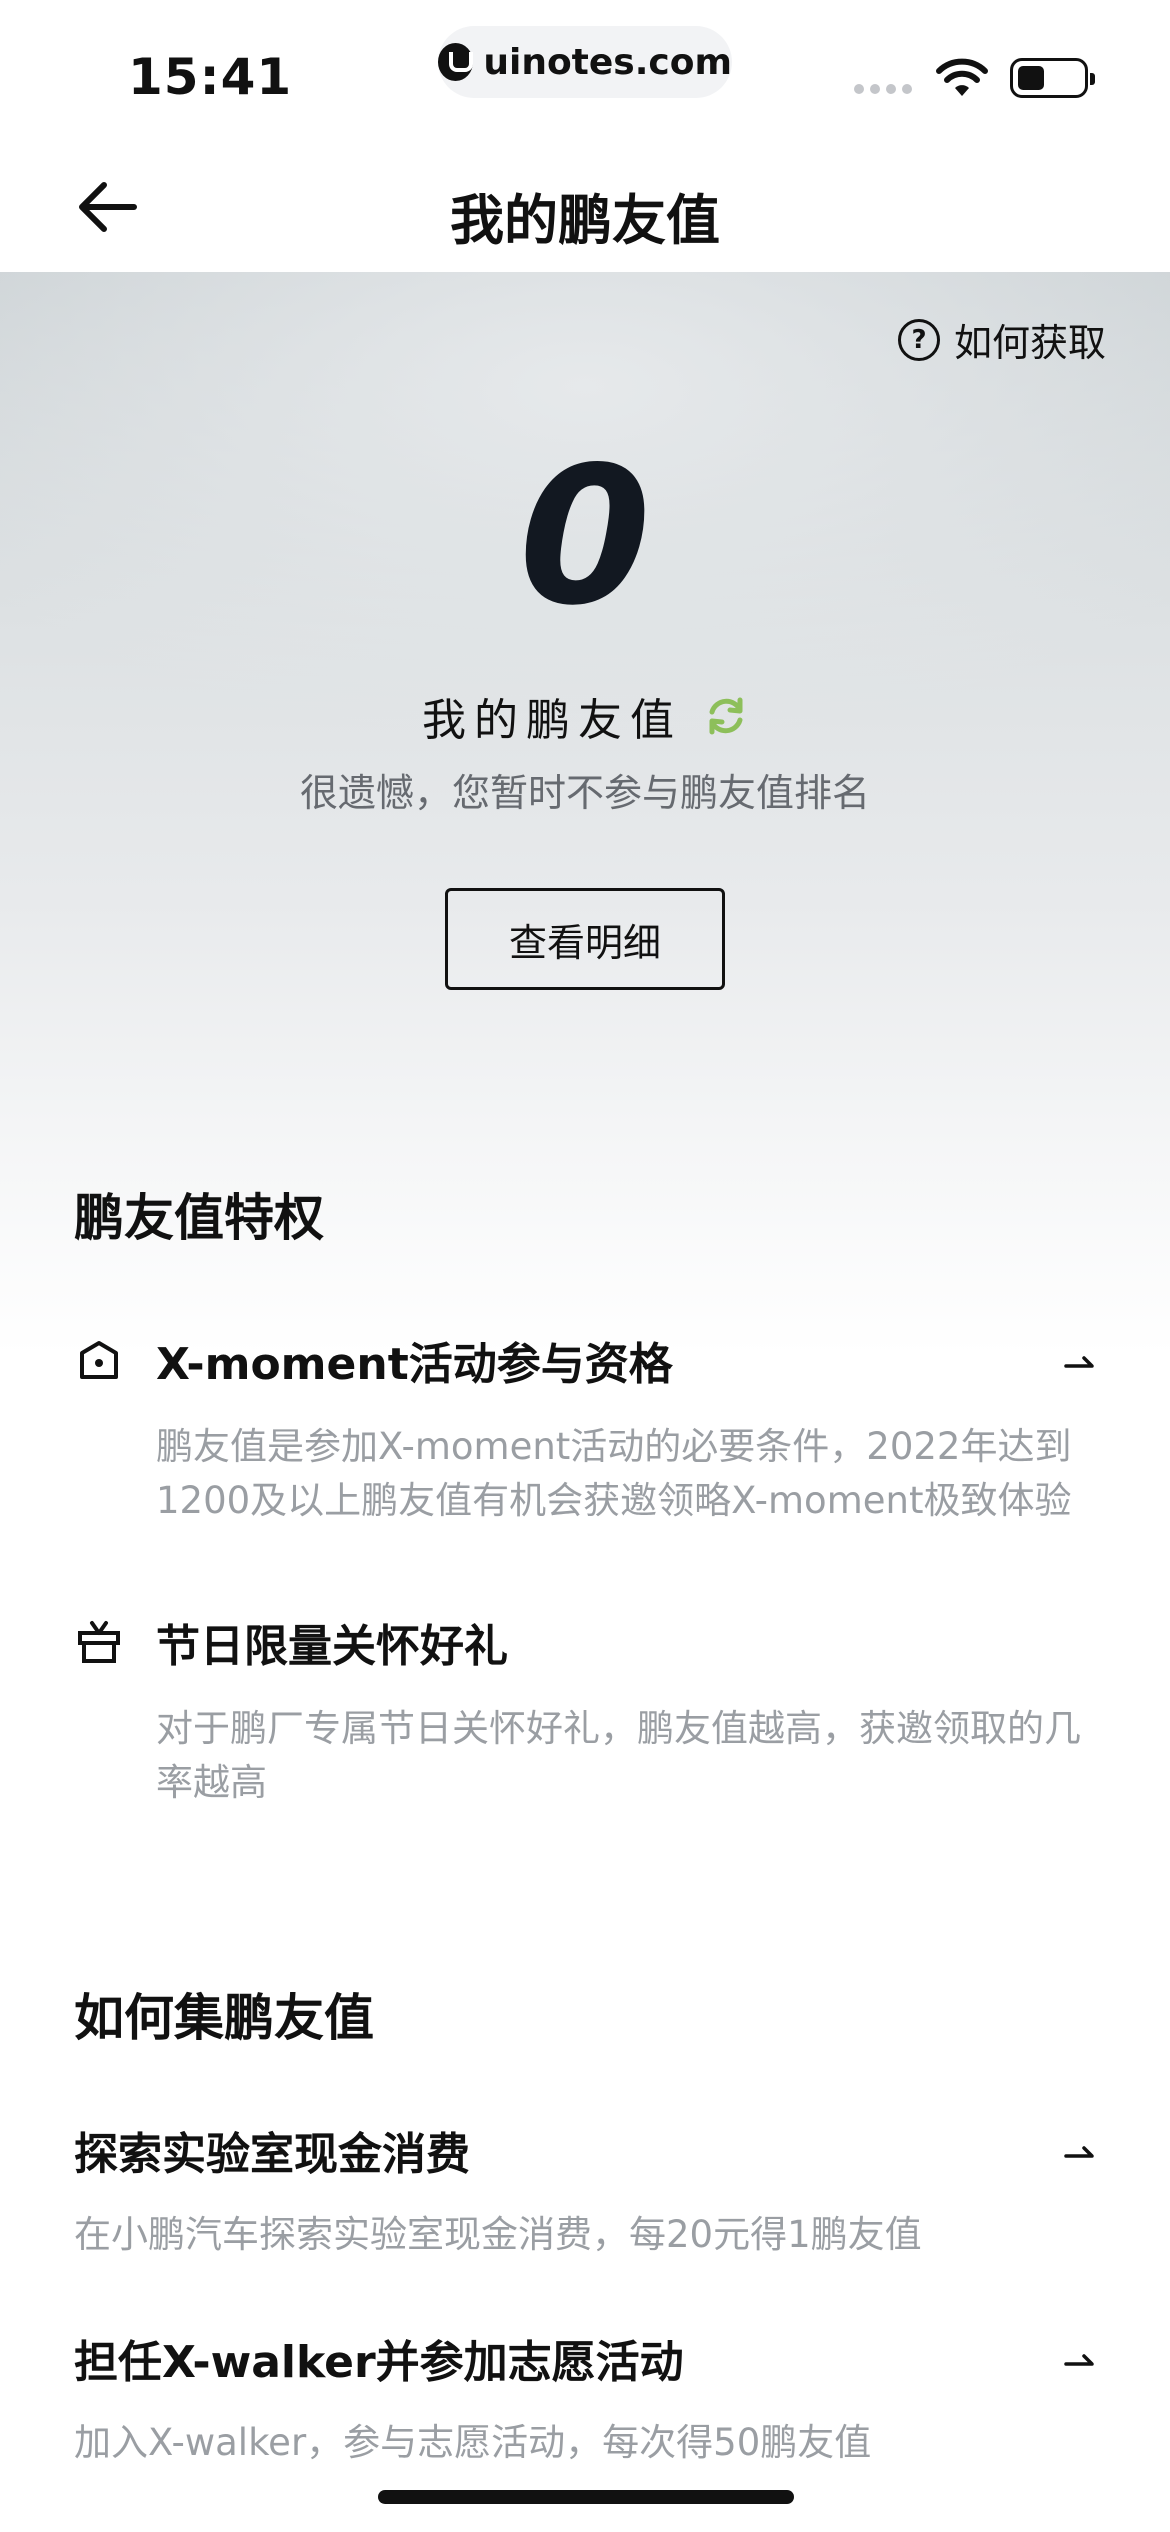 This screenshot has width=1170, height=2532. I want to click on way-desc: 加入X-walker，参与志愿活动，每次得50鹏友值, so click(473, 2442).